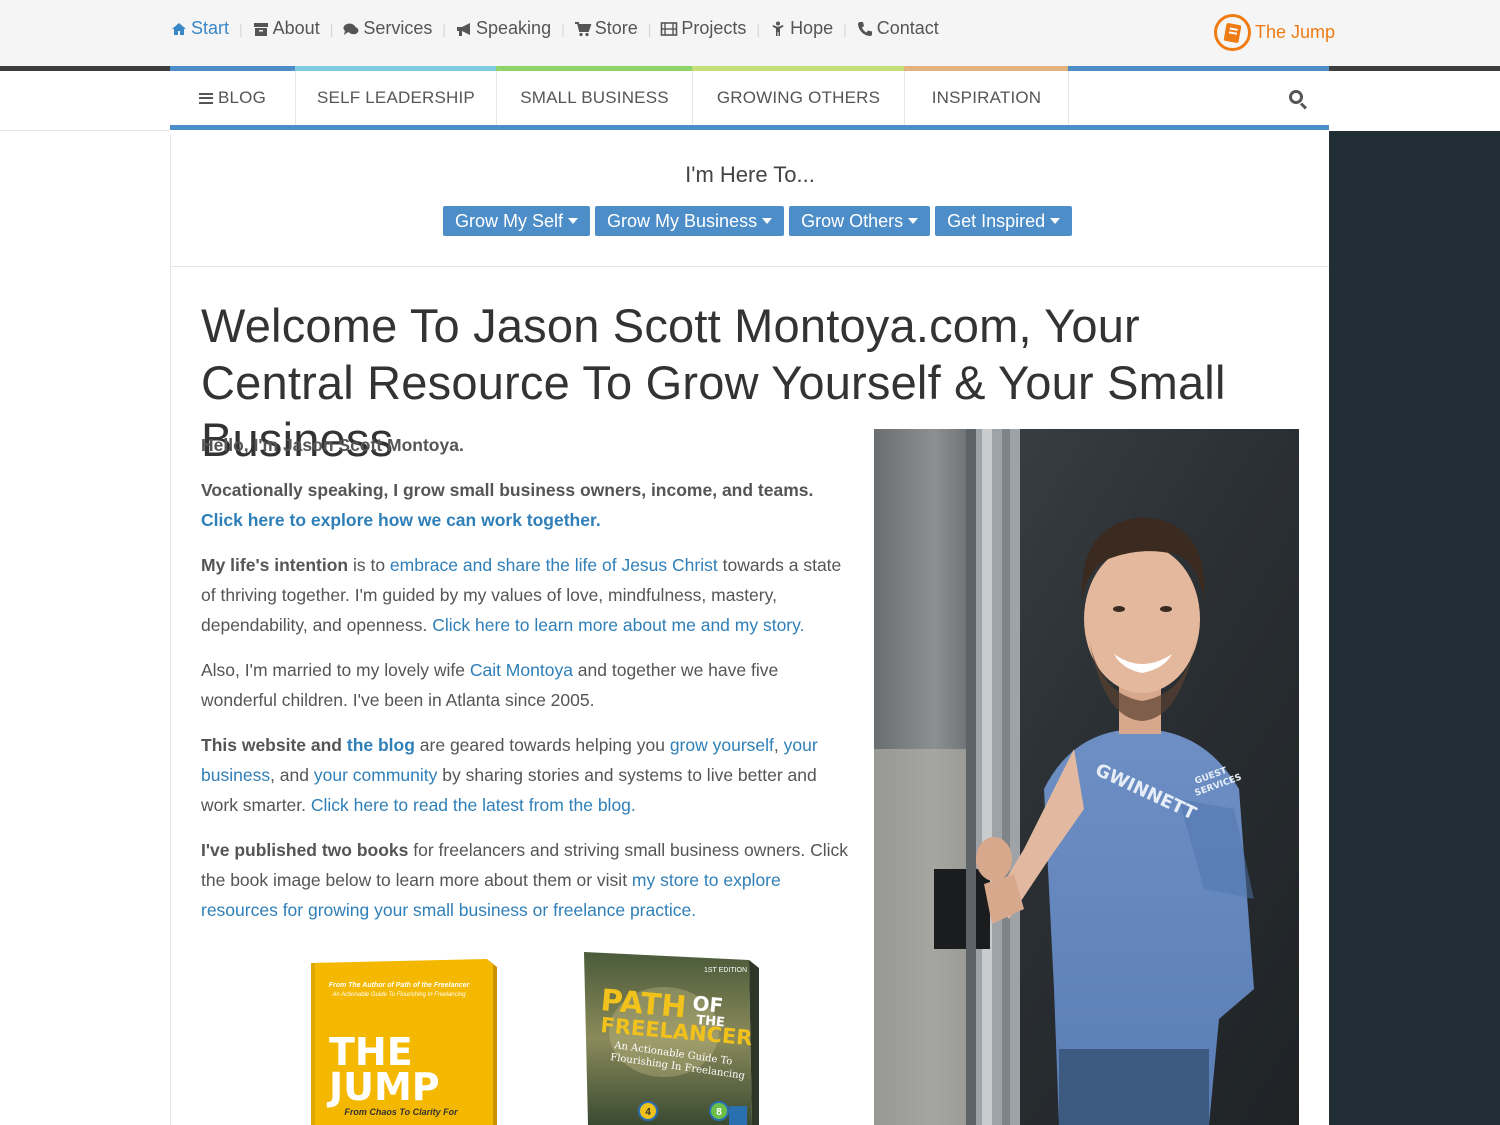  Describe the element at coordinates (292, 775) in the screenshot. I see `and-text: , and` at that location.